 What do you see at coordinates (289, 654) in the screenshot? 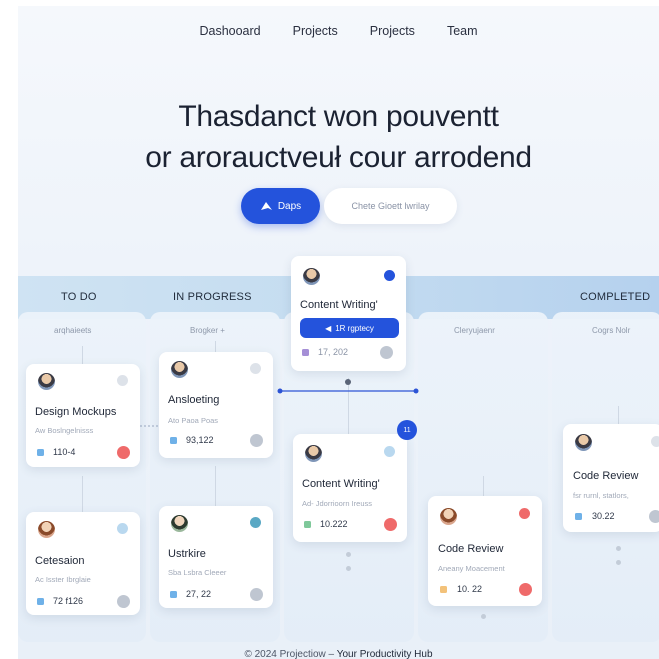
I see `footer-copyright: © 2024 Projectiow –` at bounding box center [289, 654].